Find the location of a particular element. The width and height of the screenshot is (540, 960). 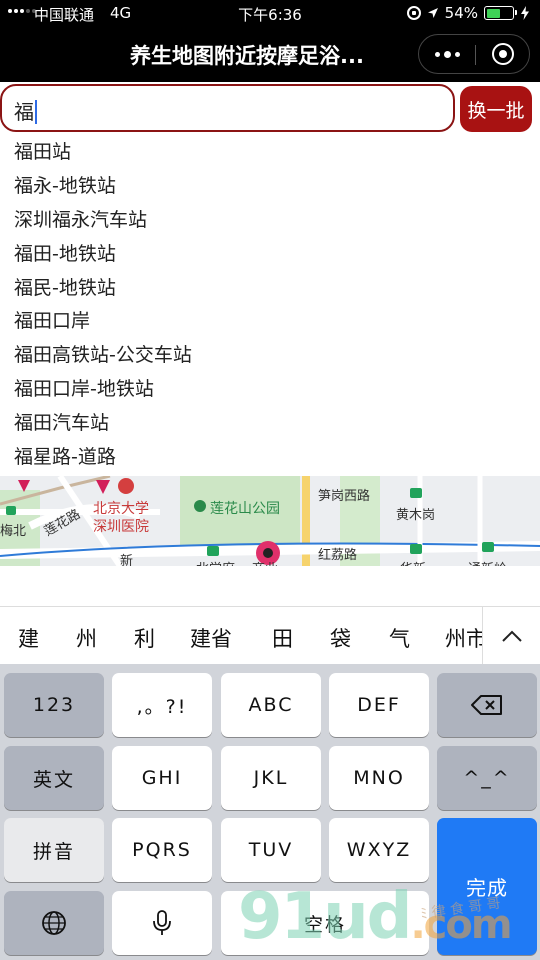

text-caret is located at coordinates (36, 112).